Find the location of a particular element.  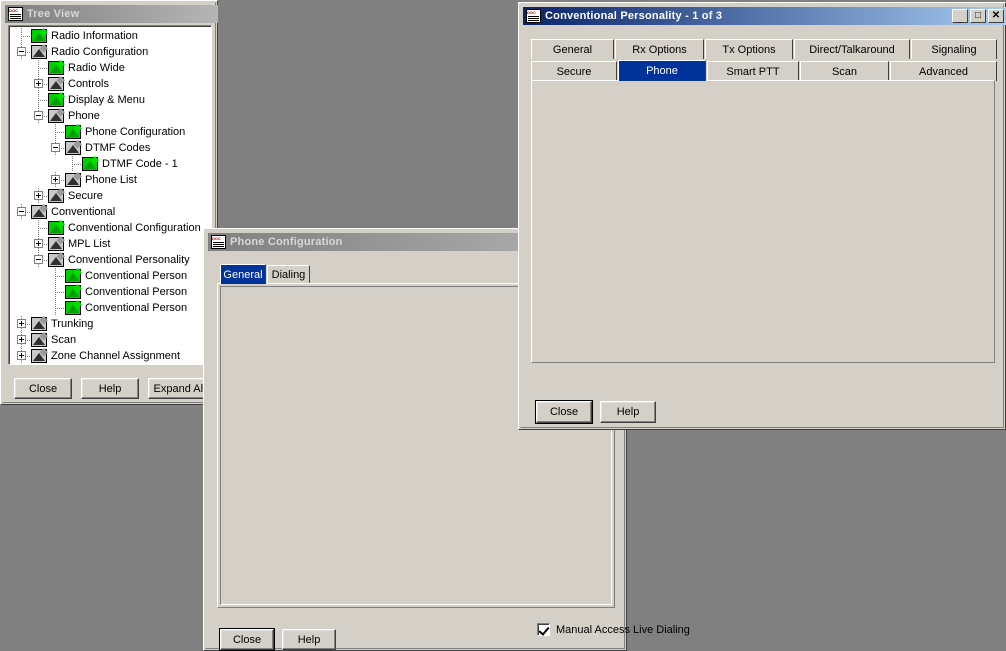

personality-help-label: Help is located at coordinates (628, 412).